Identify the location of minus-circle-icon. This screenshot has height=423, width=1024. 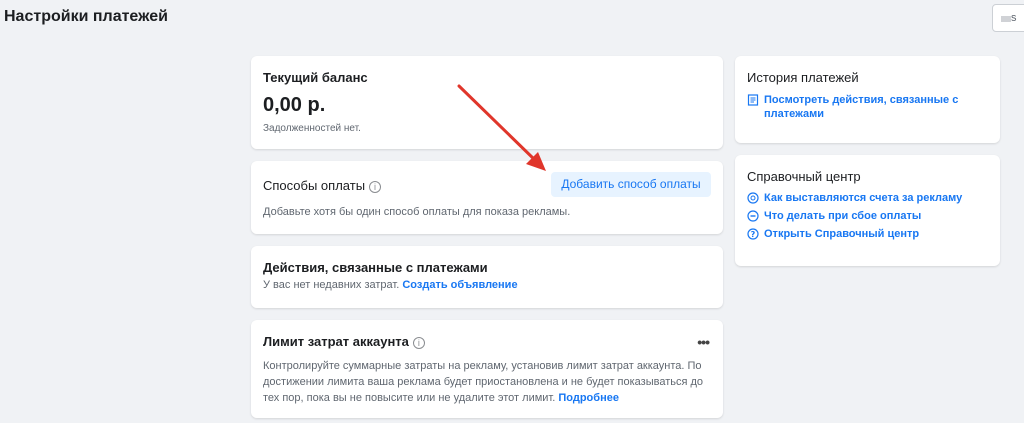
(753, 216).